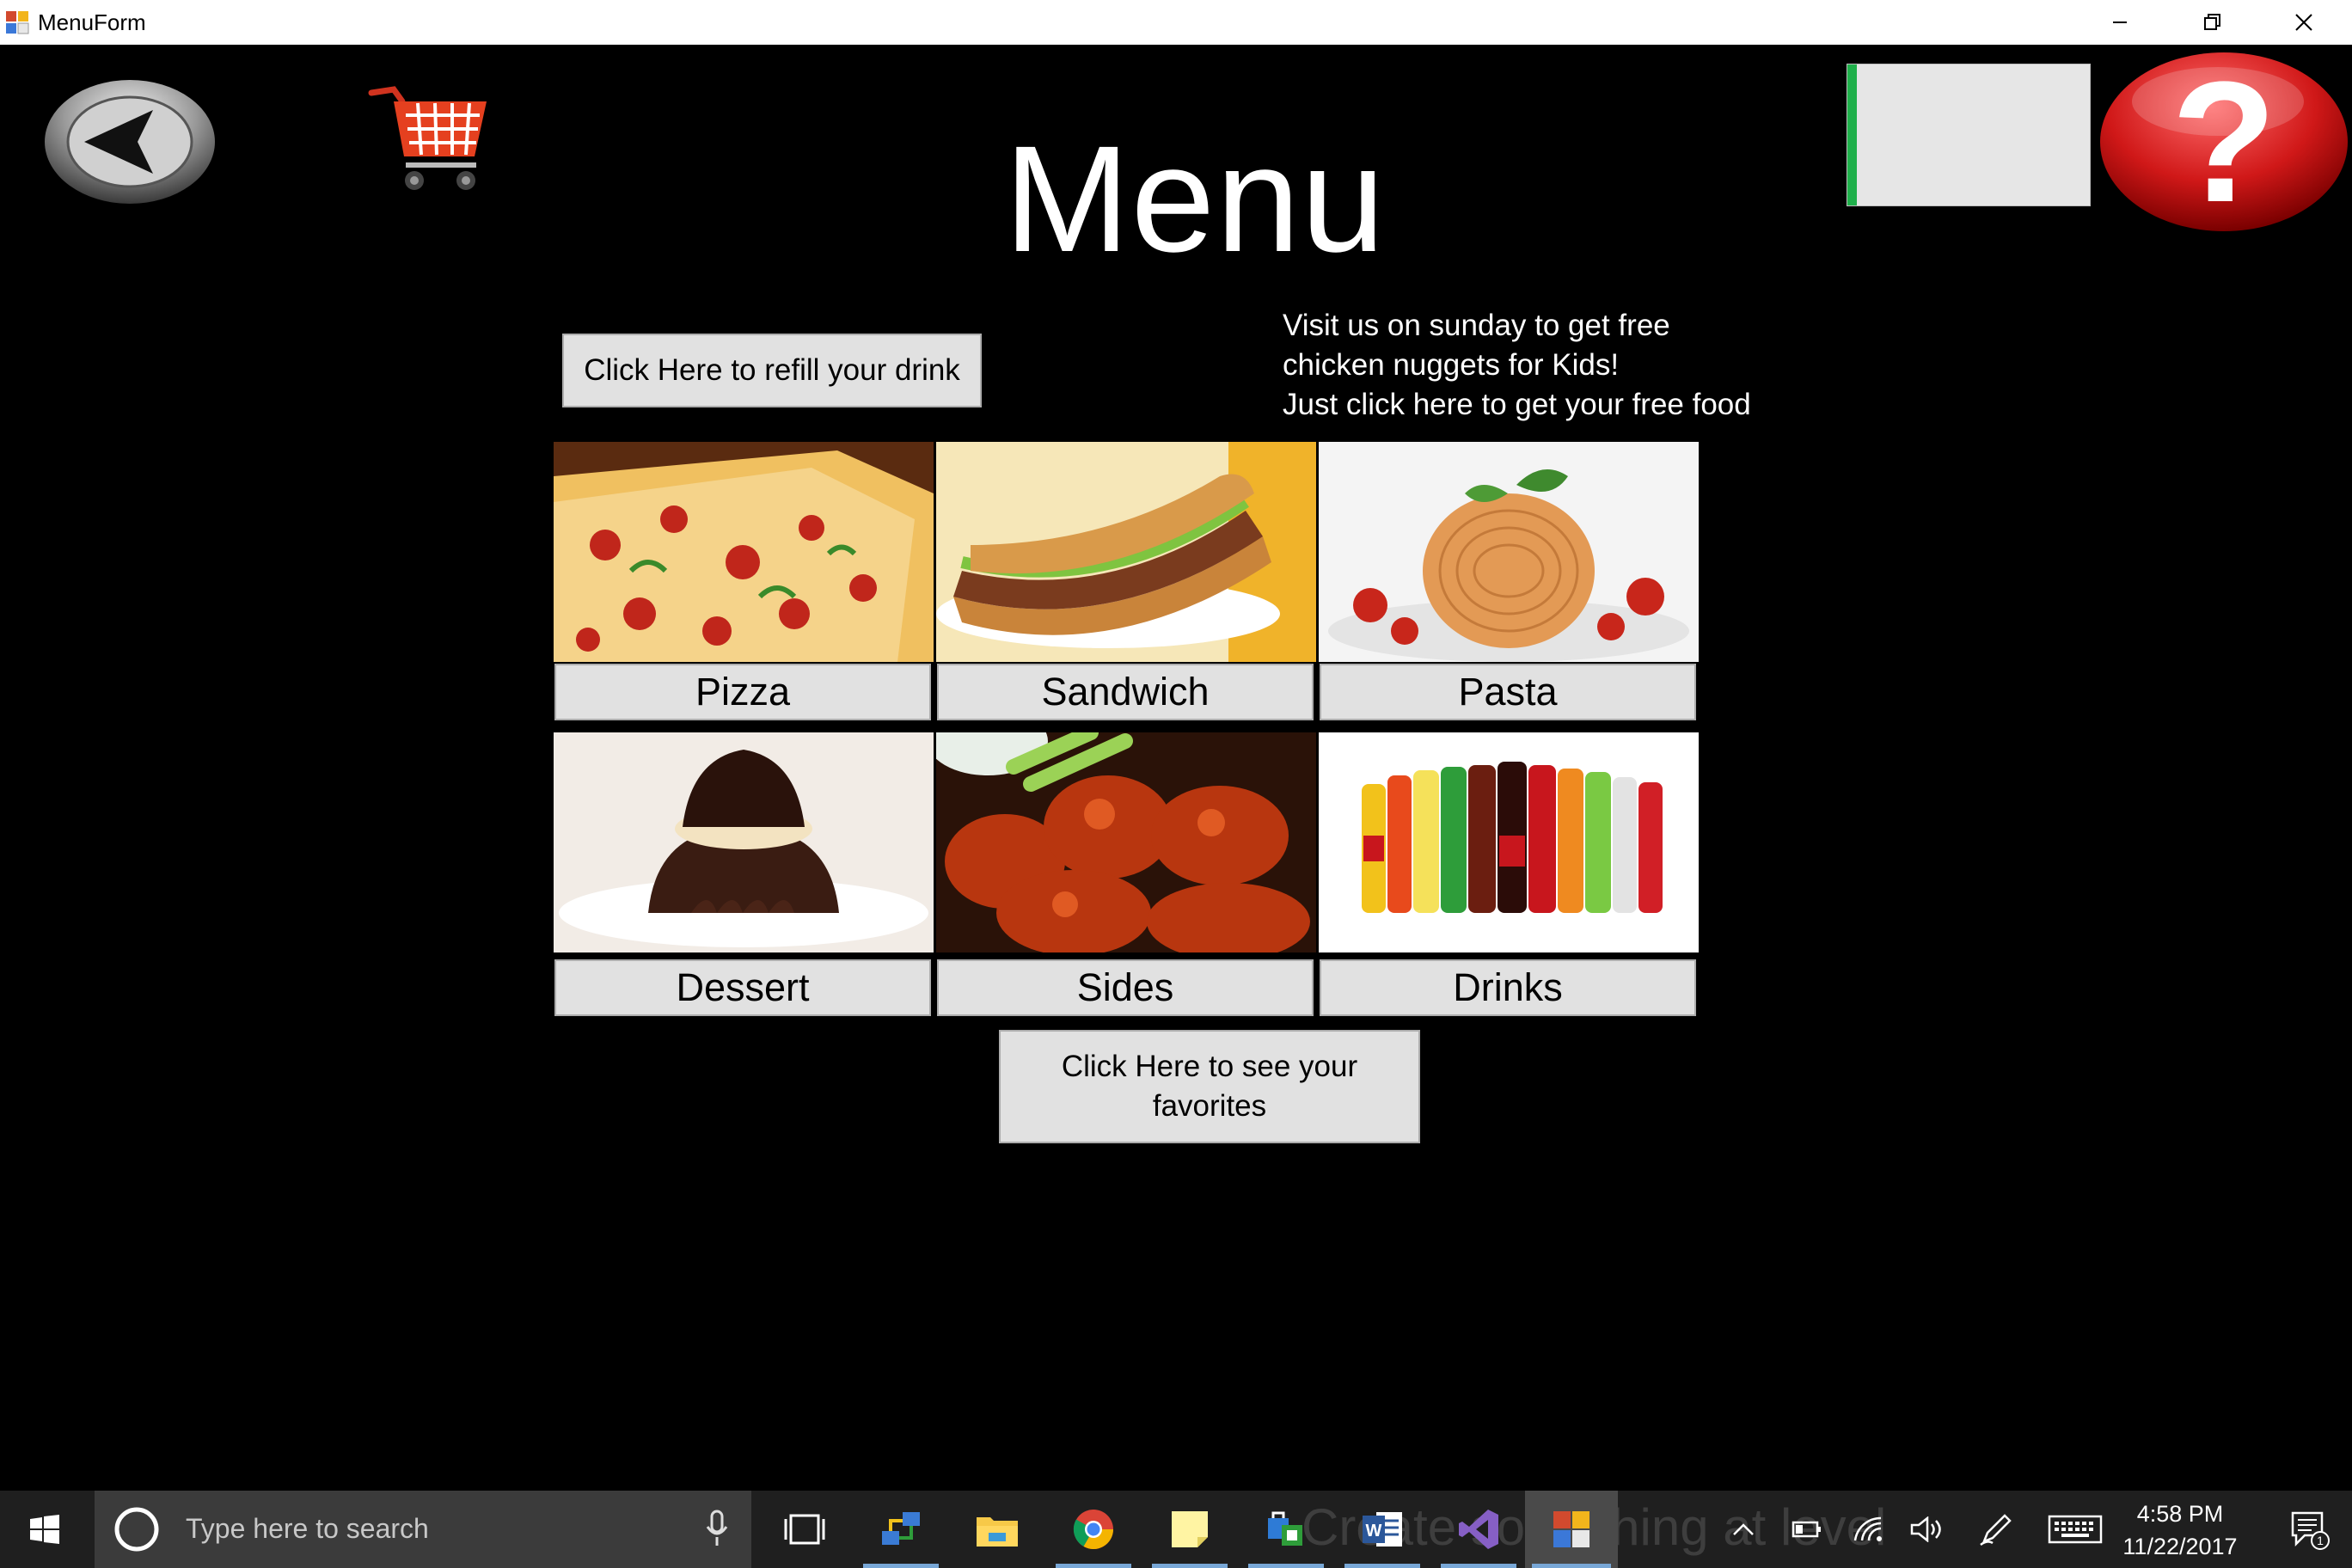 The width and height of the screenshot is (2352, 1568). What do you see at coordinates (1209, 1086) in the screenshot?
I see `favorites-button: Click Here to see your favorites` at bounding box center [1209, 1086].